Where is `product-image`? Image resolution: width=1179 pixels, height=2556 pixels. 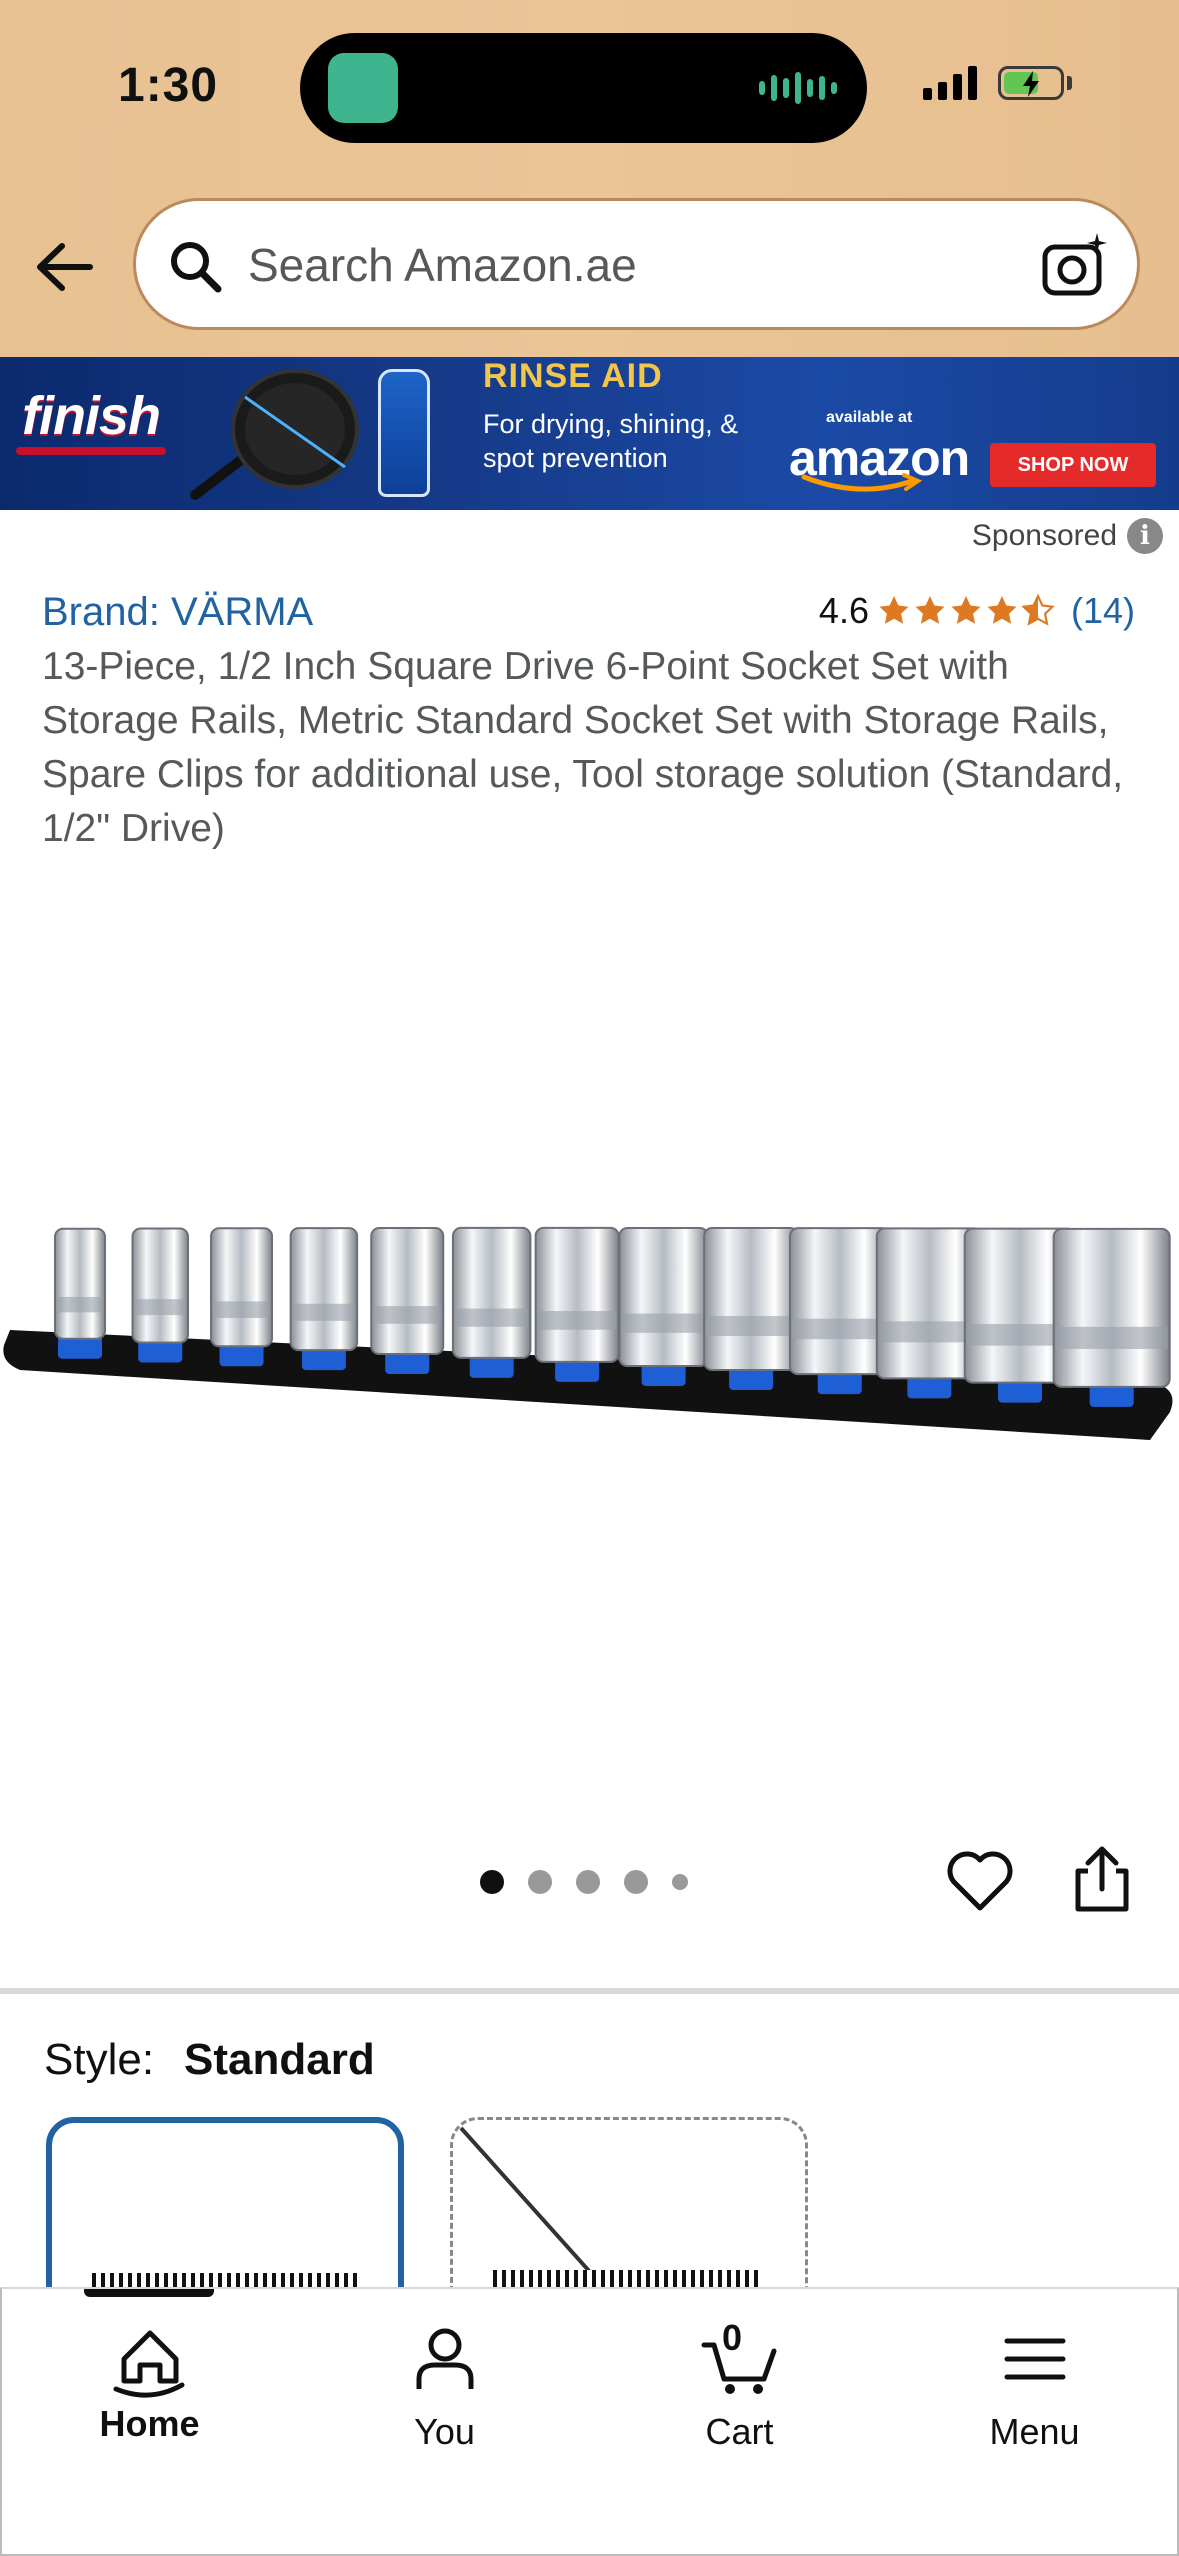
product-image is located at coordinates (589, 1300).